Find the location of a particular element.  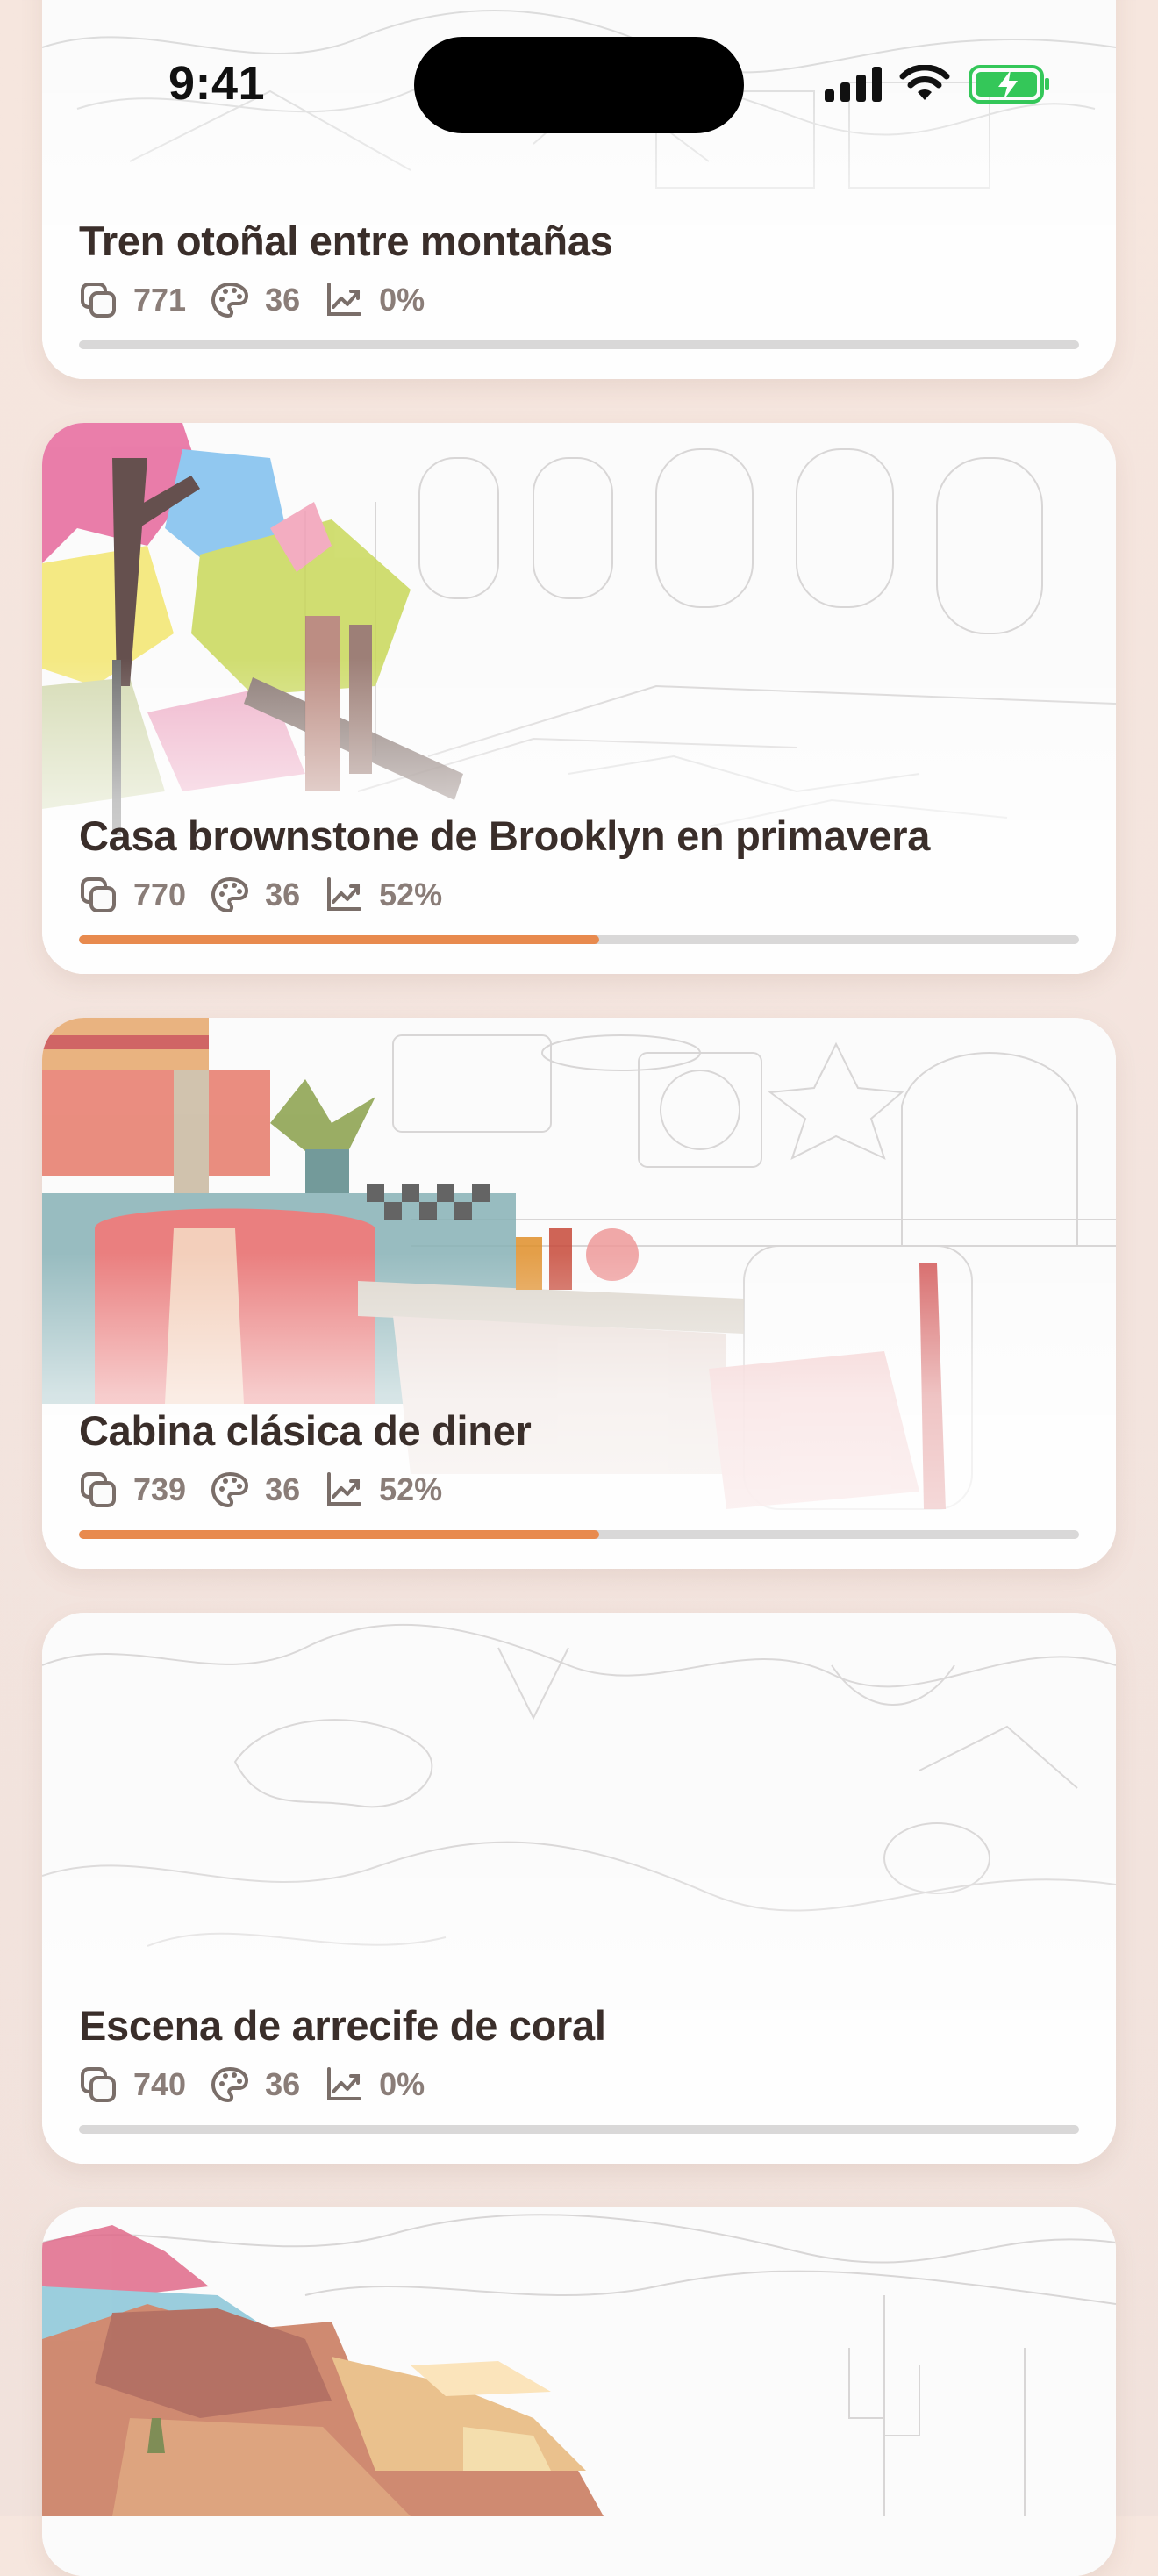

card-title: Tren otoñal entre montañas is located at coordinates (346, 241).